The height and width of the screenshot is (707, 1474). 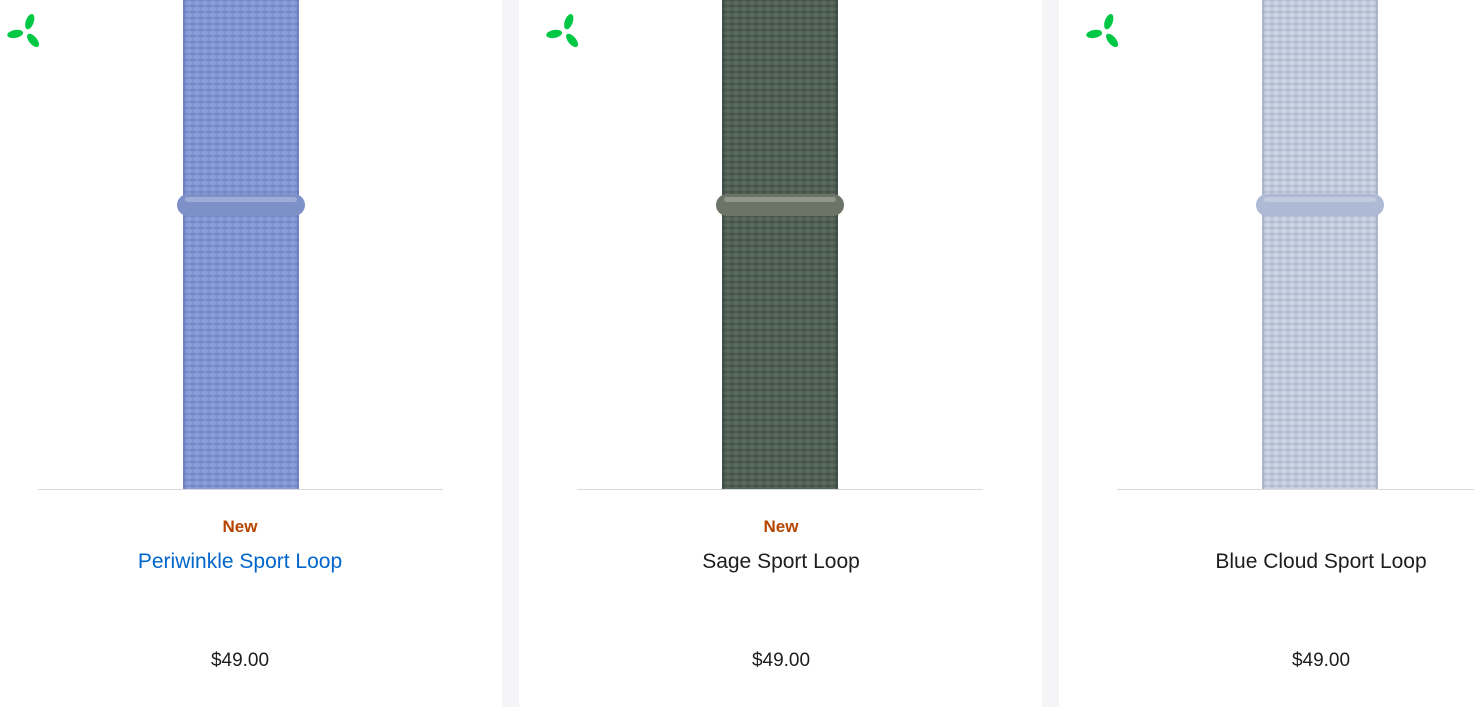 I want to click on product-name-link: Sage Sport Loop, so click(x=781, y=562).